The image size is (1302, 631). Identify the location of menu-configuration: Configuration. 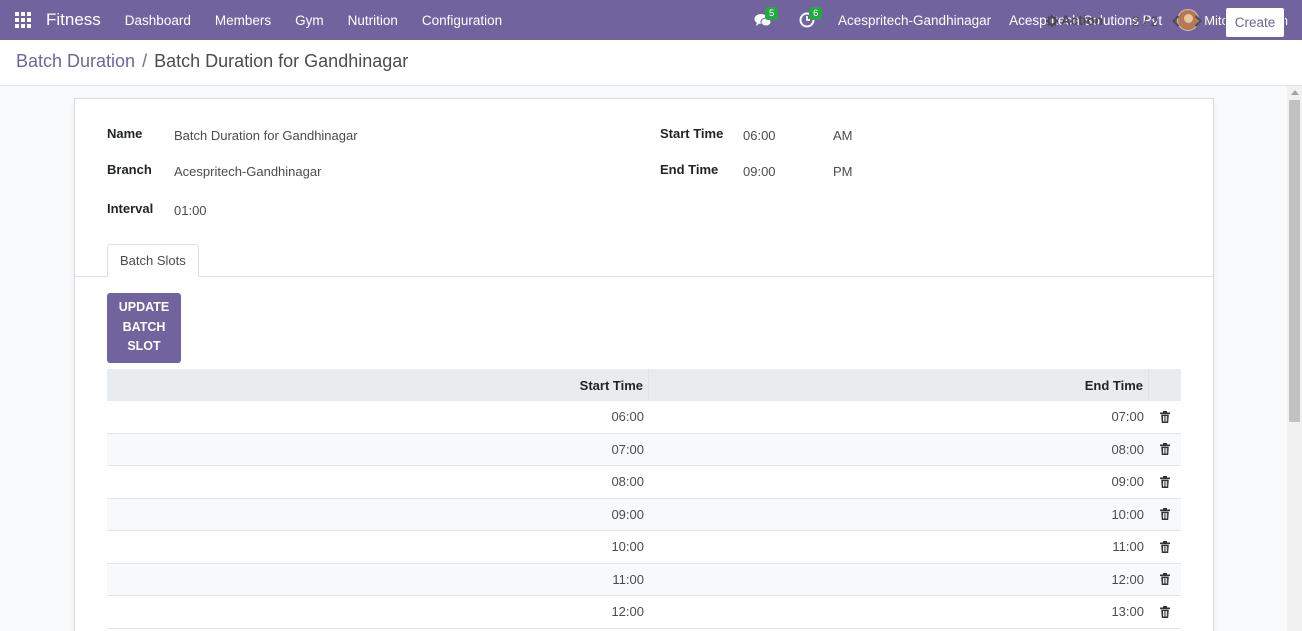
(462, 20).